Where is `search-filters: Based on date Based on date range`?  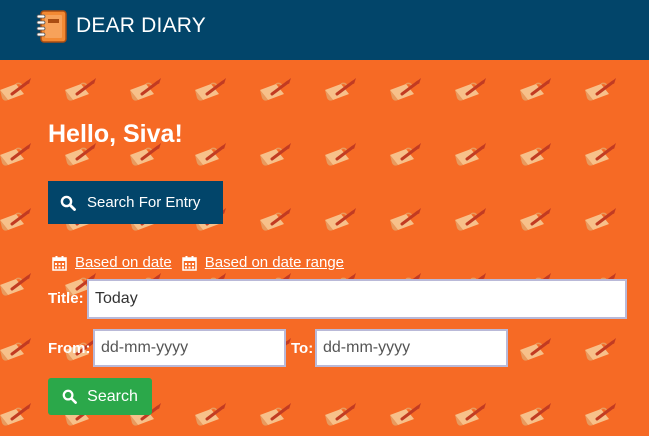
search-filters: Based on date Based on date range is located at coordinates (203, 262).